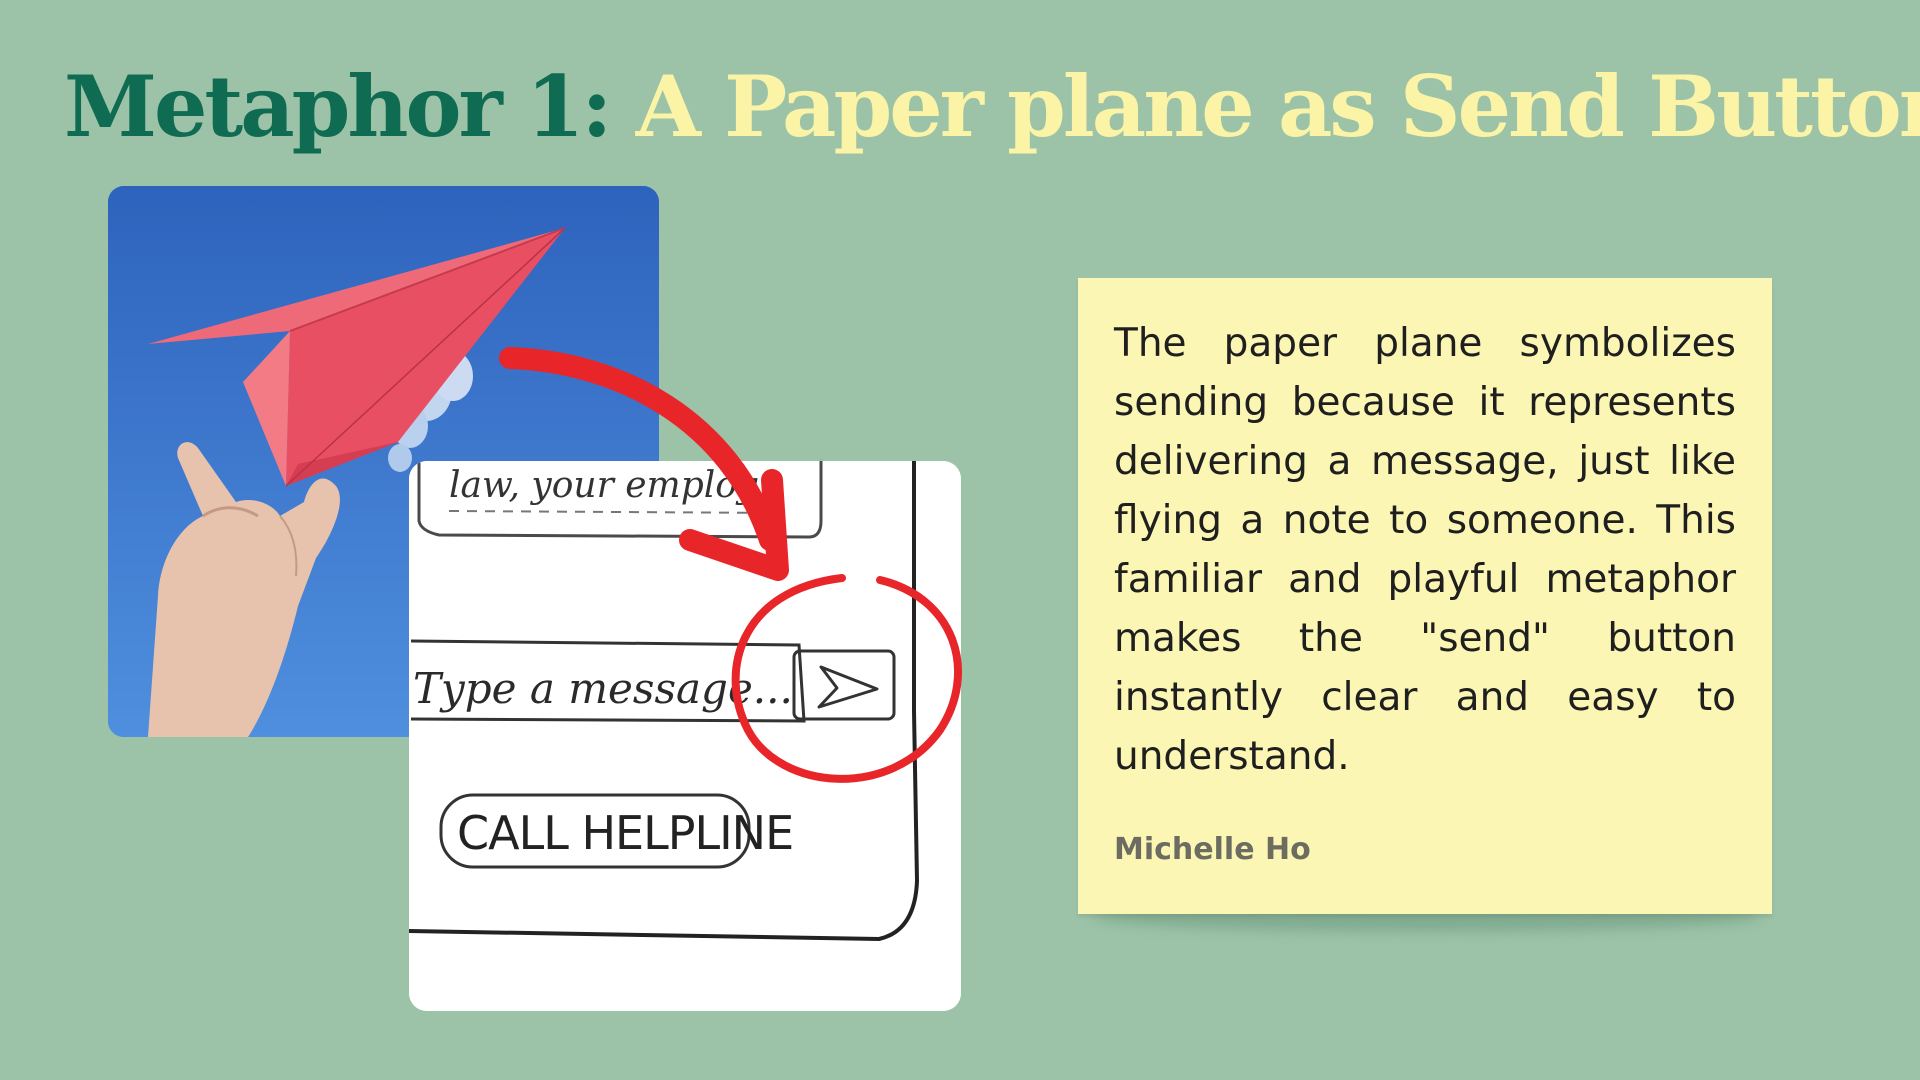  Describe the element at coordinates (338, 106) in the screenshot. I see `title-prefix: Metaphor 1:` at that location.